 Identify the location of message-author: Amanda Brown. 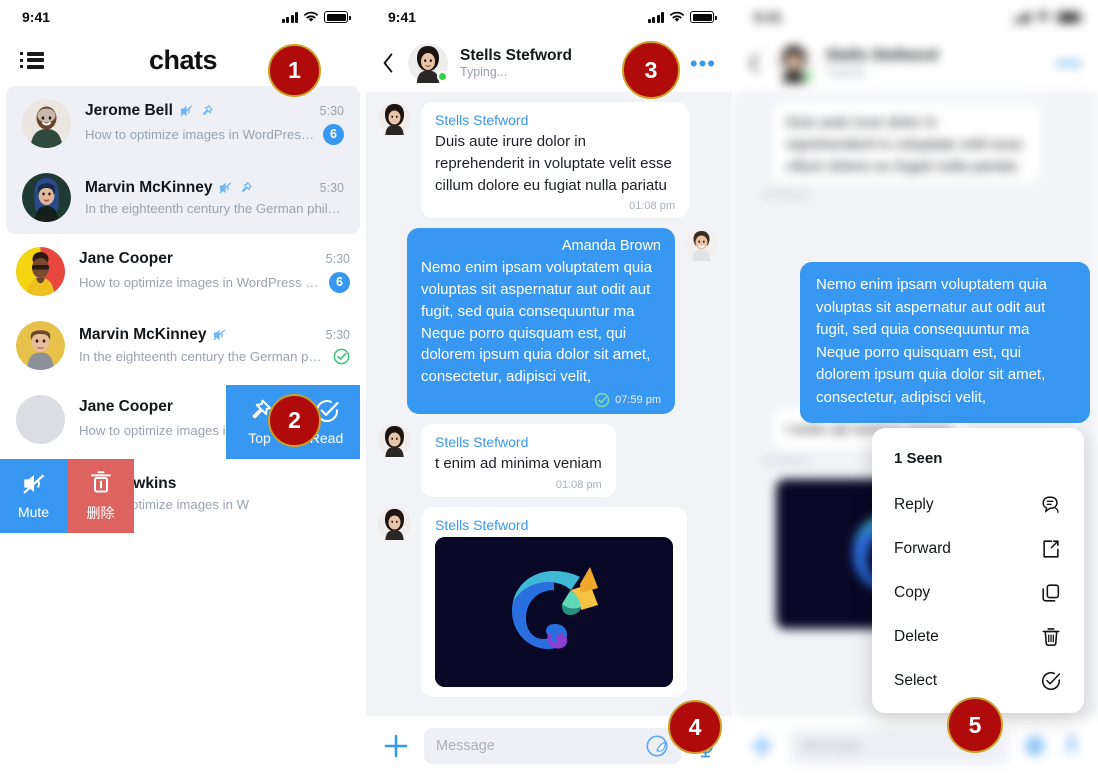
(611, 246).